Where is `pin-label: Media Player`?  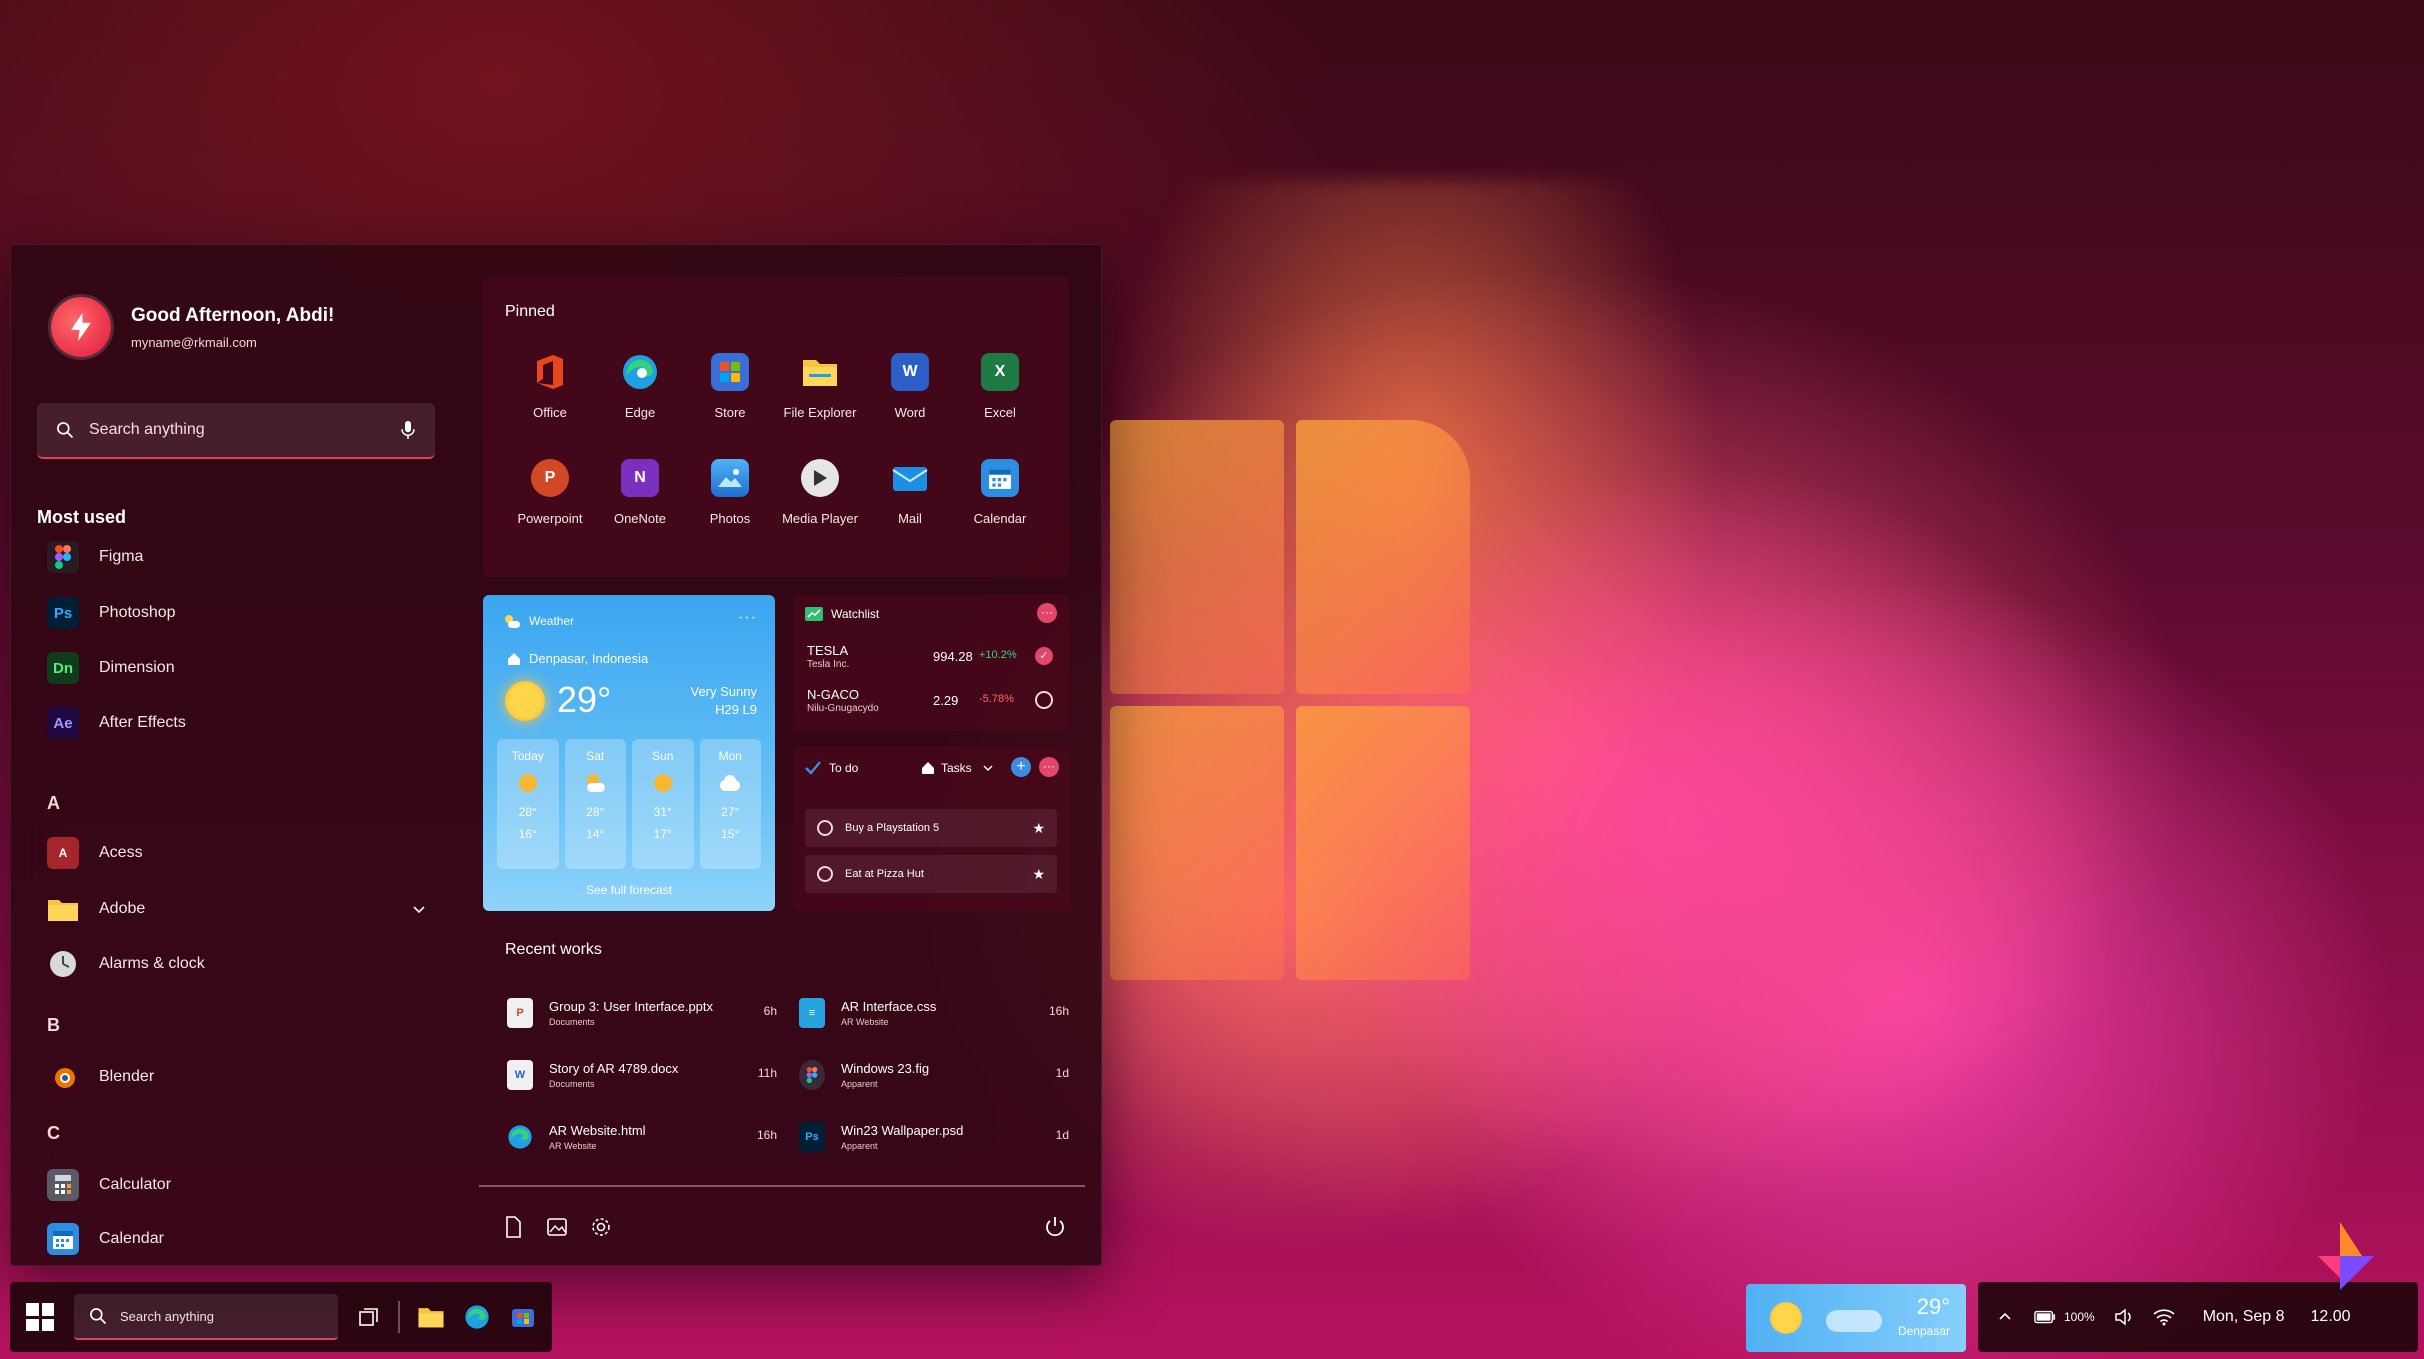 pin-label: Media Player is located at coordinates (820, 518).